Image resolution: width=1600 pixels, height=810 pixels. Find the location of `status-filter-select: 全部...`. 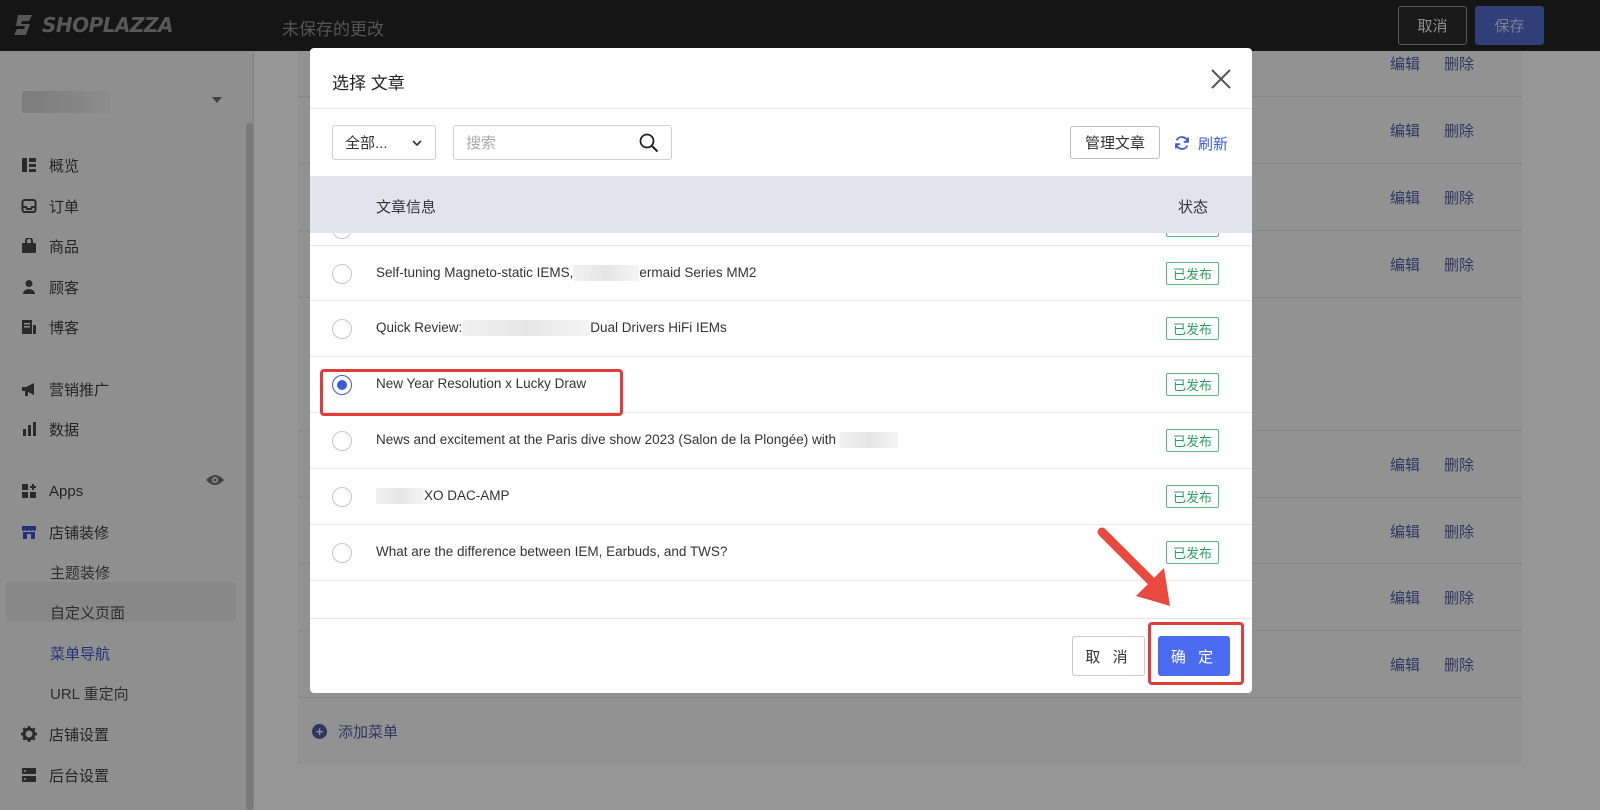

status-filter-select: 全部... is located at coordinates (384, 142).